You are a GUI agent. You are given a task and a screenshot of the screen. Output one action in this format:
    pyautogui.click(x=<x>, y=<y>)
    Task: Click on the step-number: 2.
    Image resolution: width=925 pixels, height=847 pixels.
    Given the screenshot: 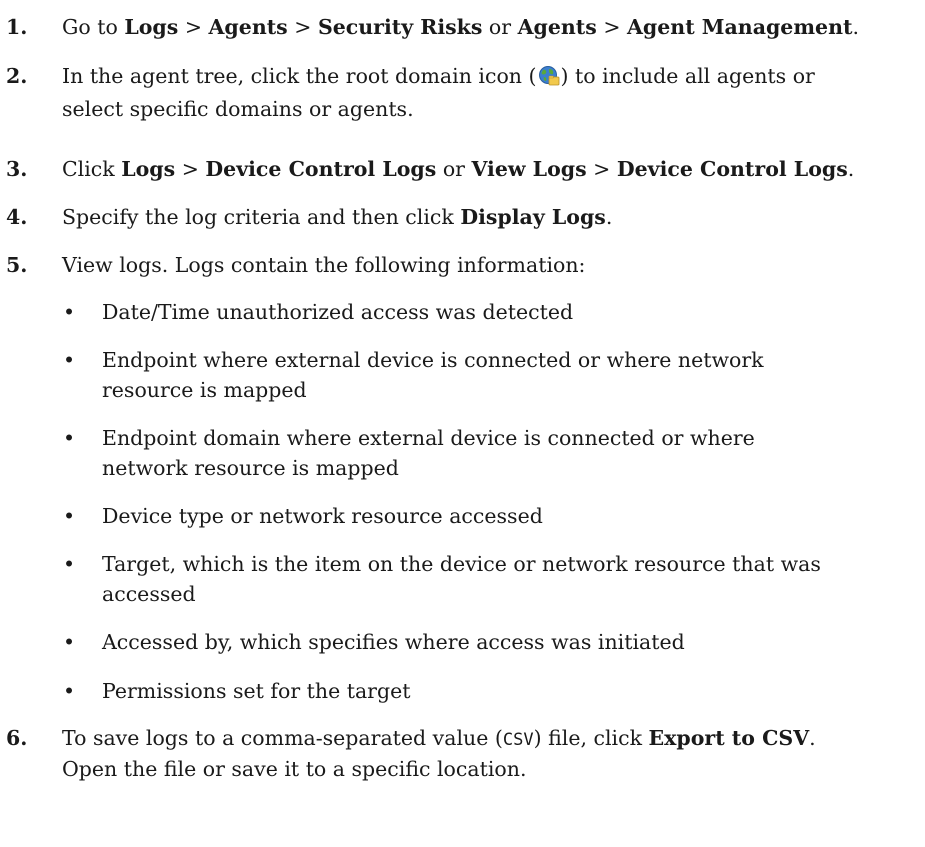 What is the action you would take?
    pyautogui.click(x=17, y=76)
    